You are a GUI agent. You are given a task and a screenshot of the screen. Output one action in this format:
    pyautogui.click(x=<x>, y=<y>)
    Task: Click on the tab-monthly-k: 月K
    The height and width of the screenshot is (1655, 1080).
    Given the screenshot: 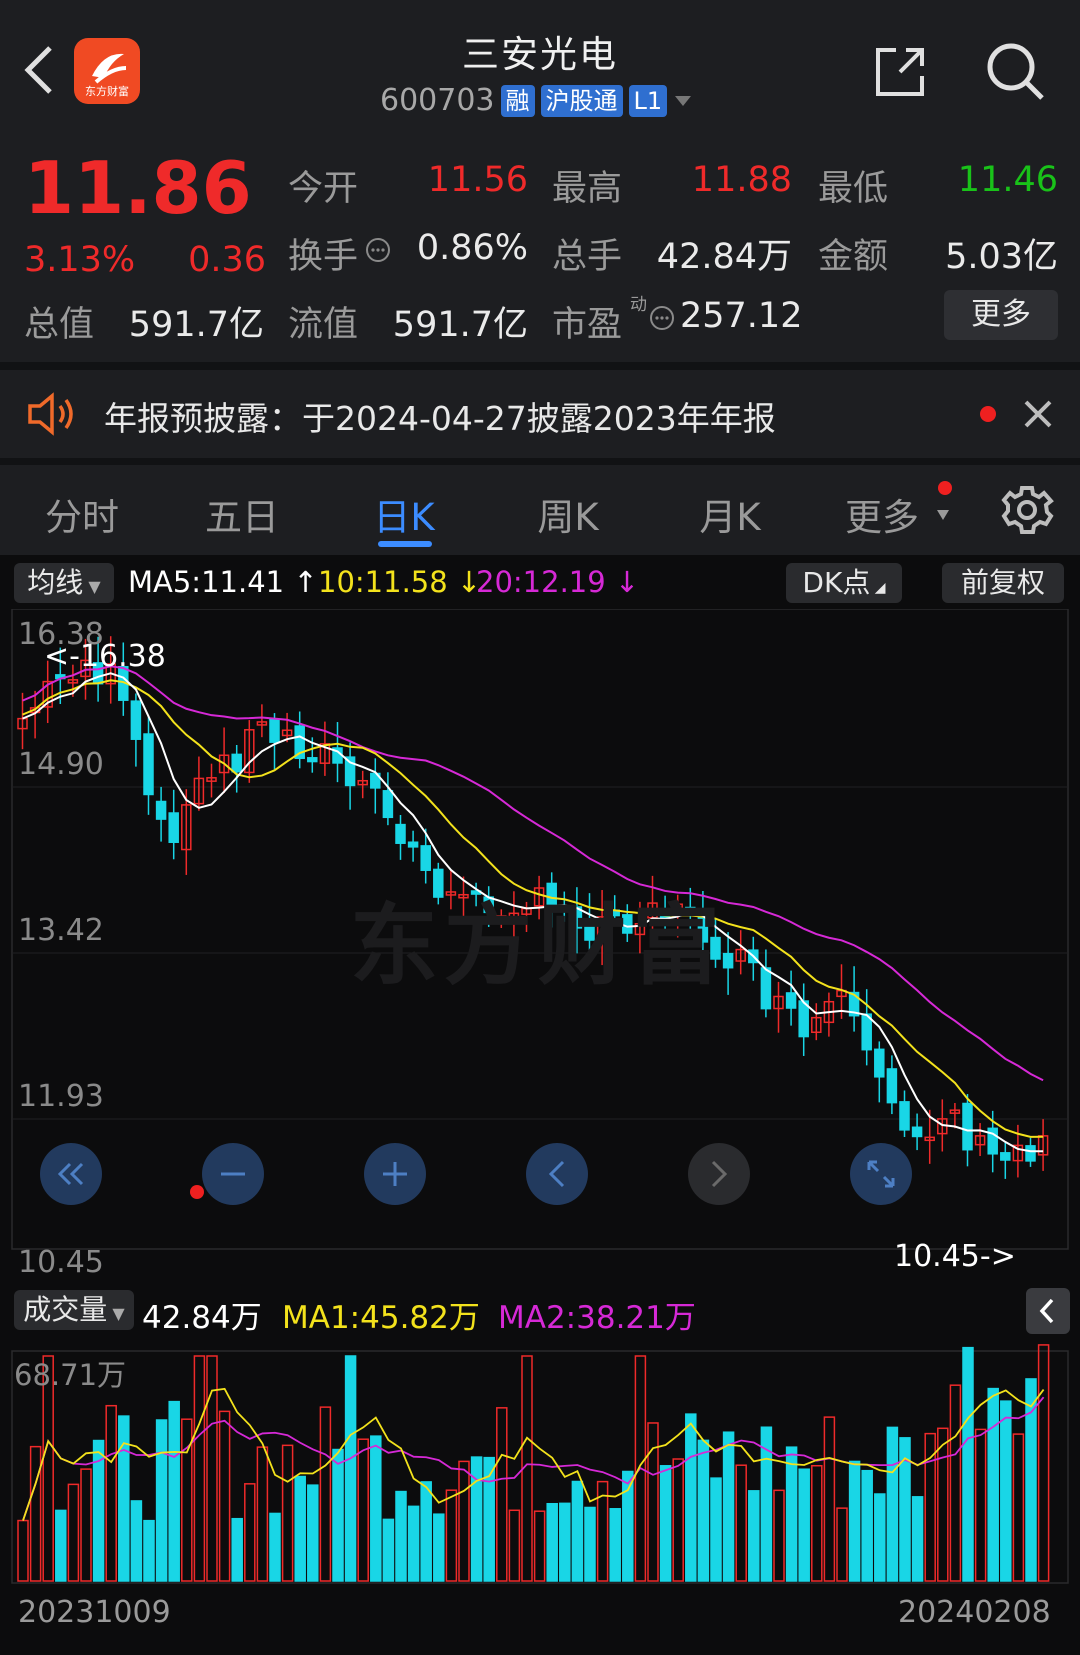 What is the action you would take?
    pyautogui.click(x=730, y=514)
    